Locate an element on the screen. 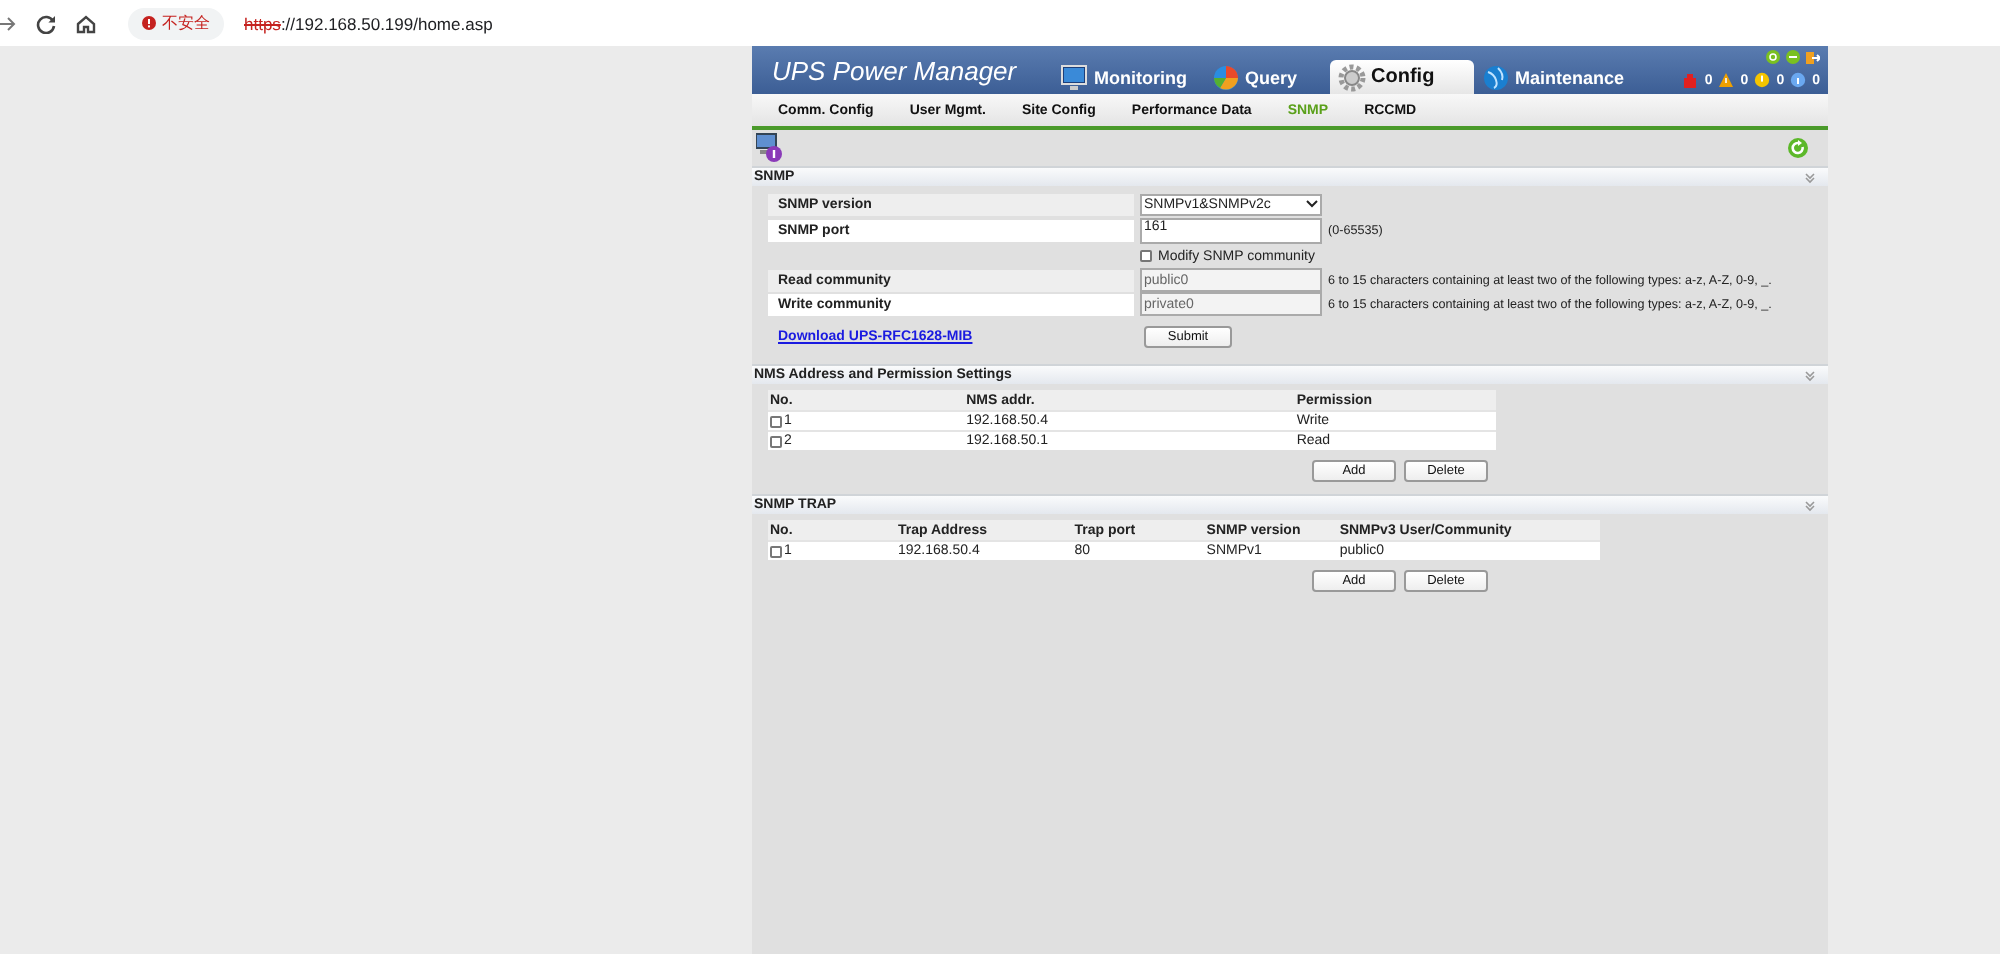 This screenshot has height=954, width=2000. info-alarm-icon is located at coordinates (1798, 80).